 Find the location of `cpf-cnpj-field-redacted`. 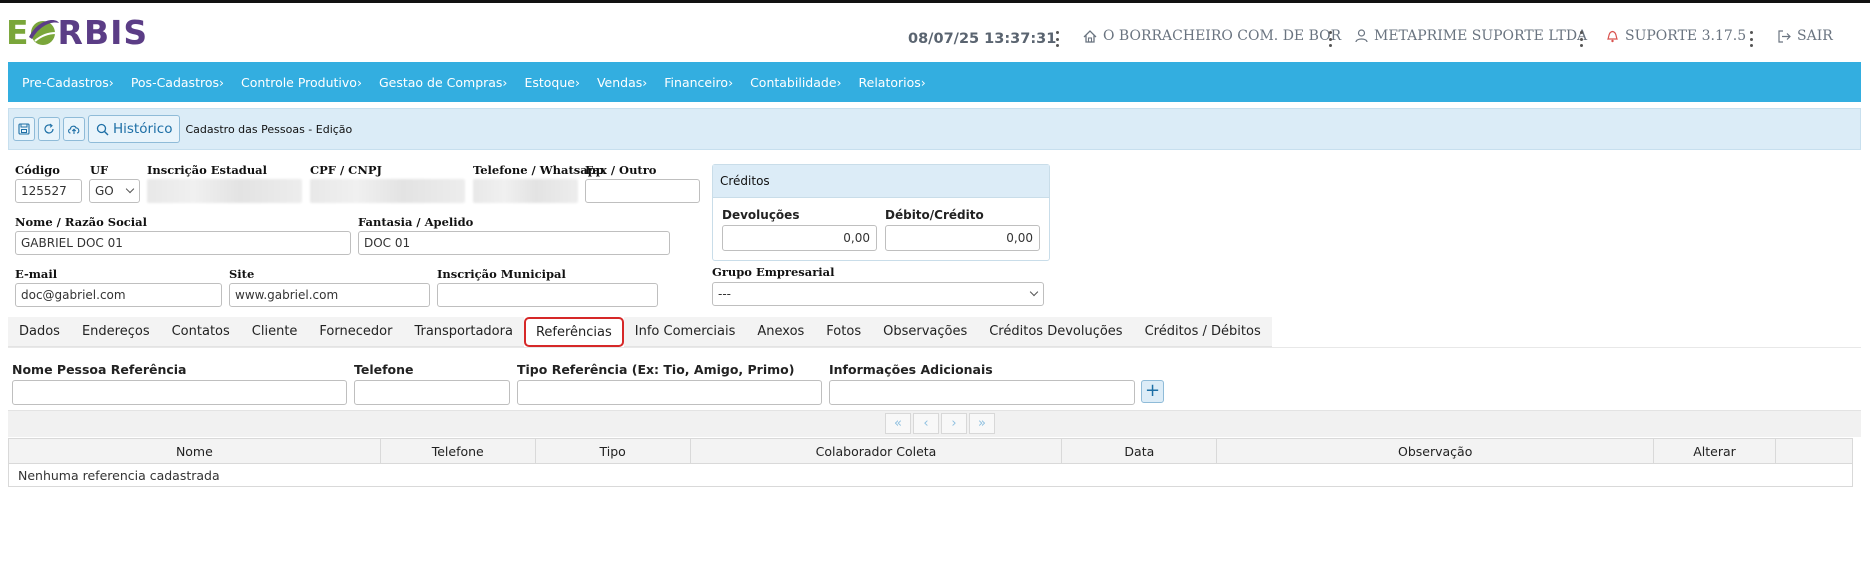

cpf-cnpj-field-redacted is located at coordinates (387, 191).